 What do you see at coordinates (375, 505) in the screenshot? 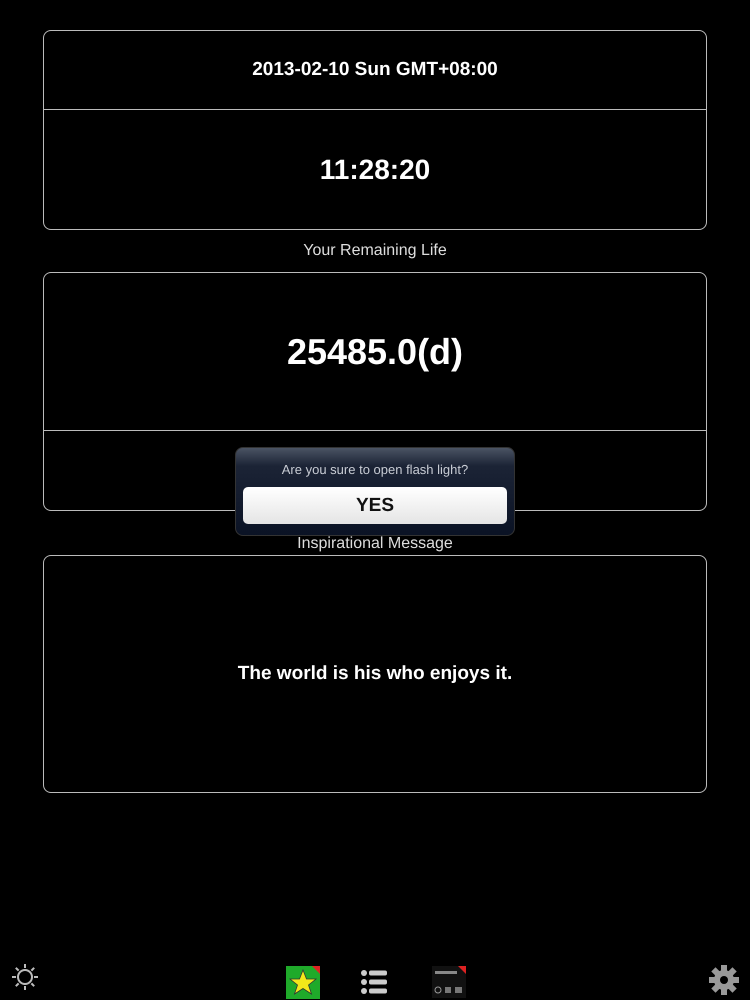
I see `yes-button: YES` at bounding box center [375, 505].